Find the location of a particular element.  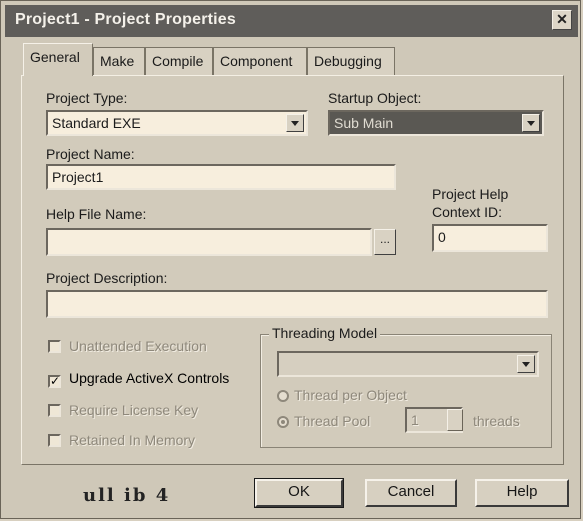

threads-label: threads is located at coordinates (496, 421).